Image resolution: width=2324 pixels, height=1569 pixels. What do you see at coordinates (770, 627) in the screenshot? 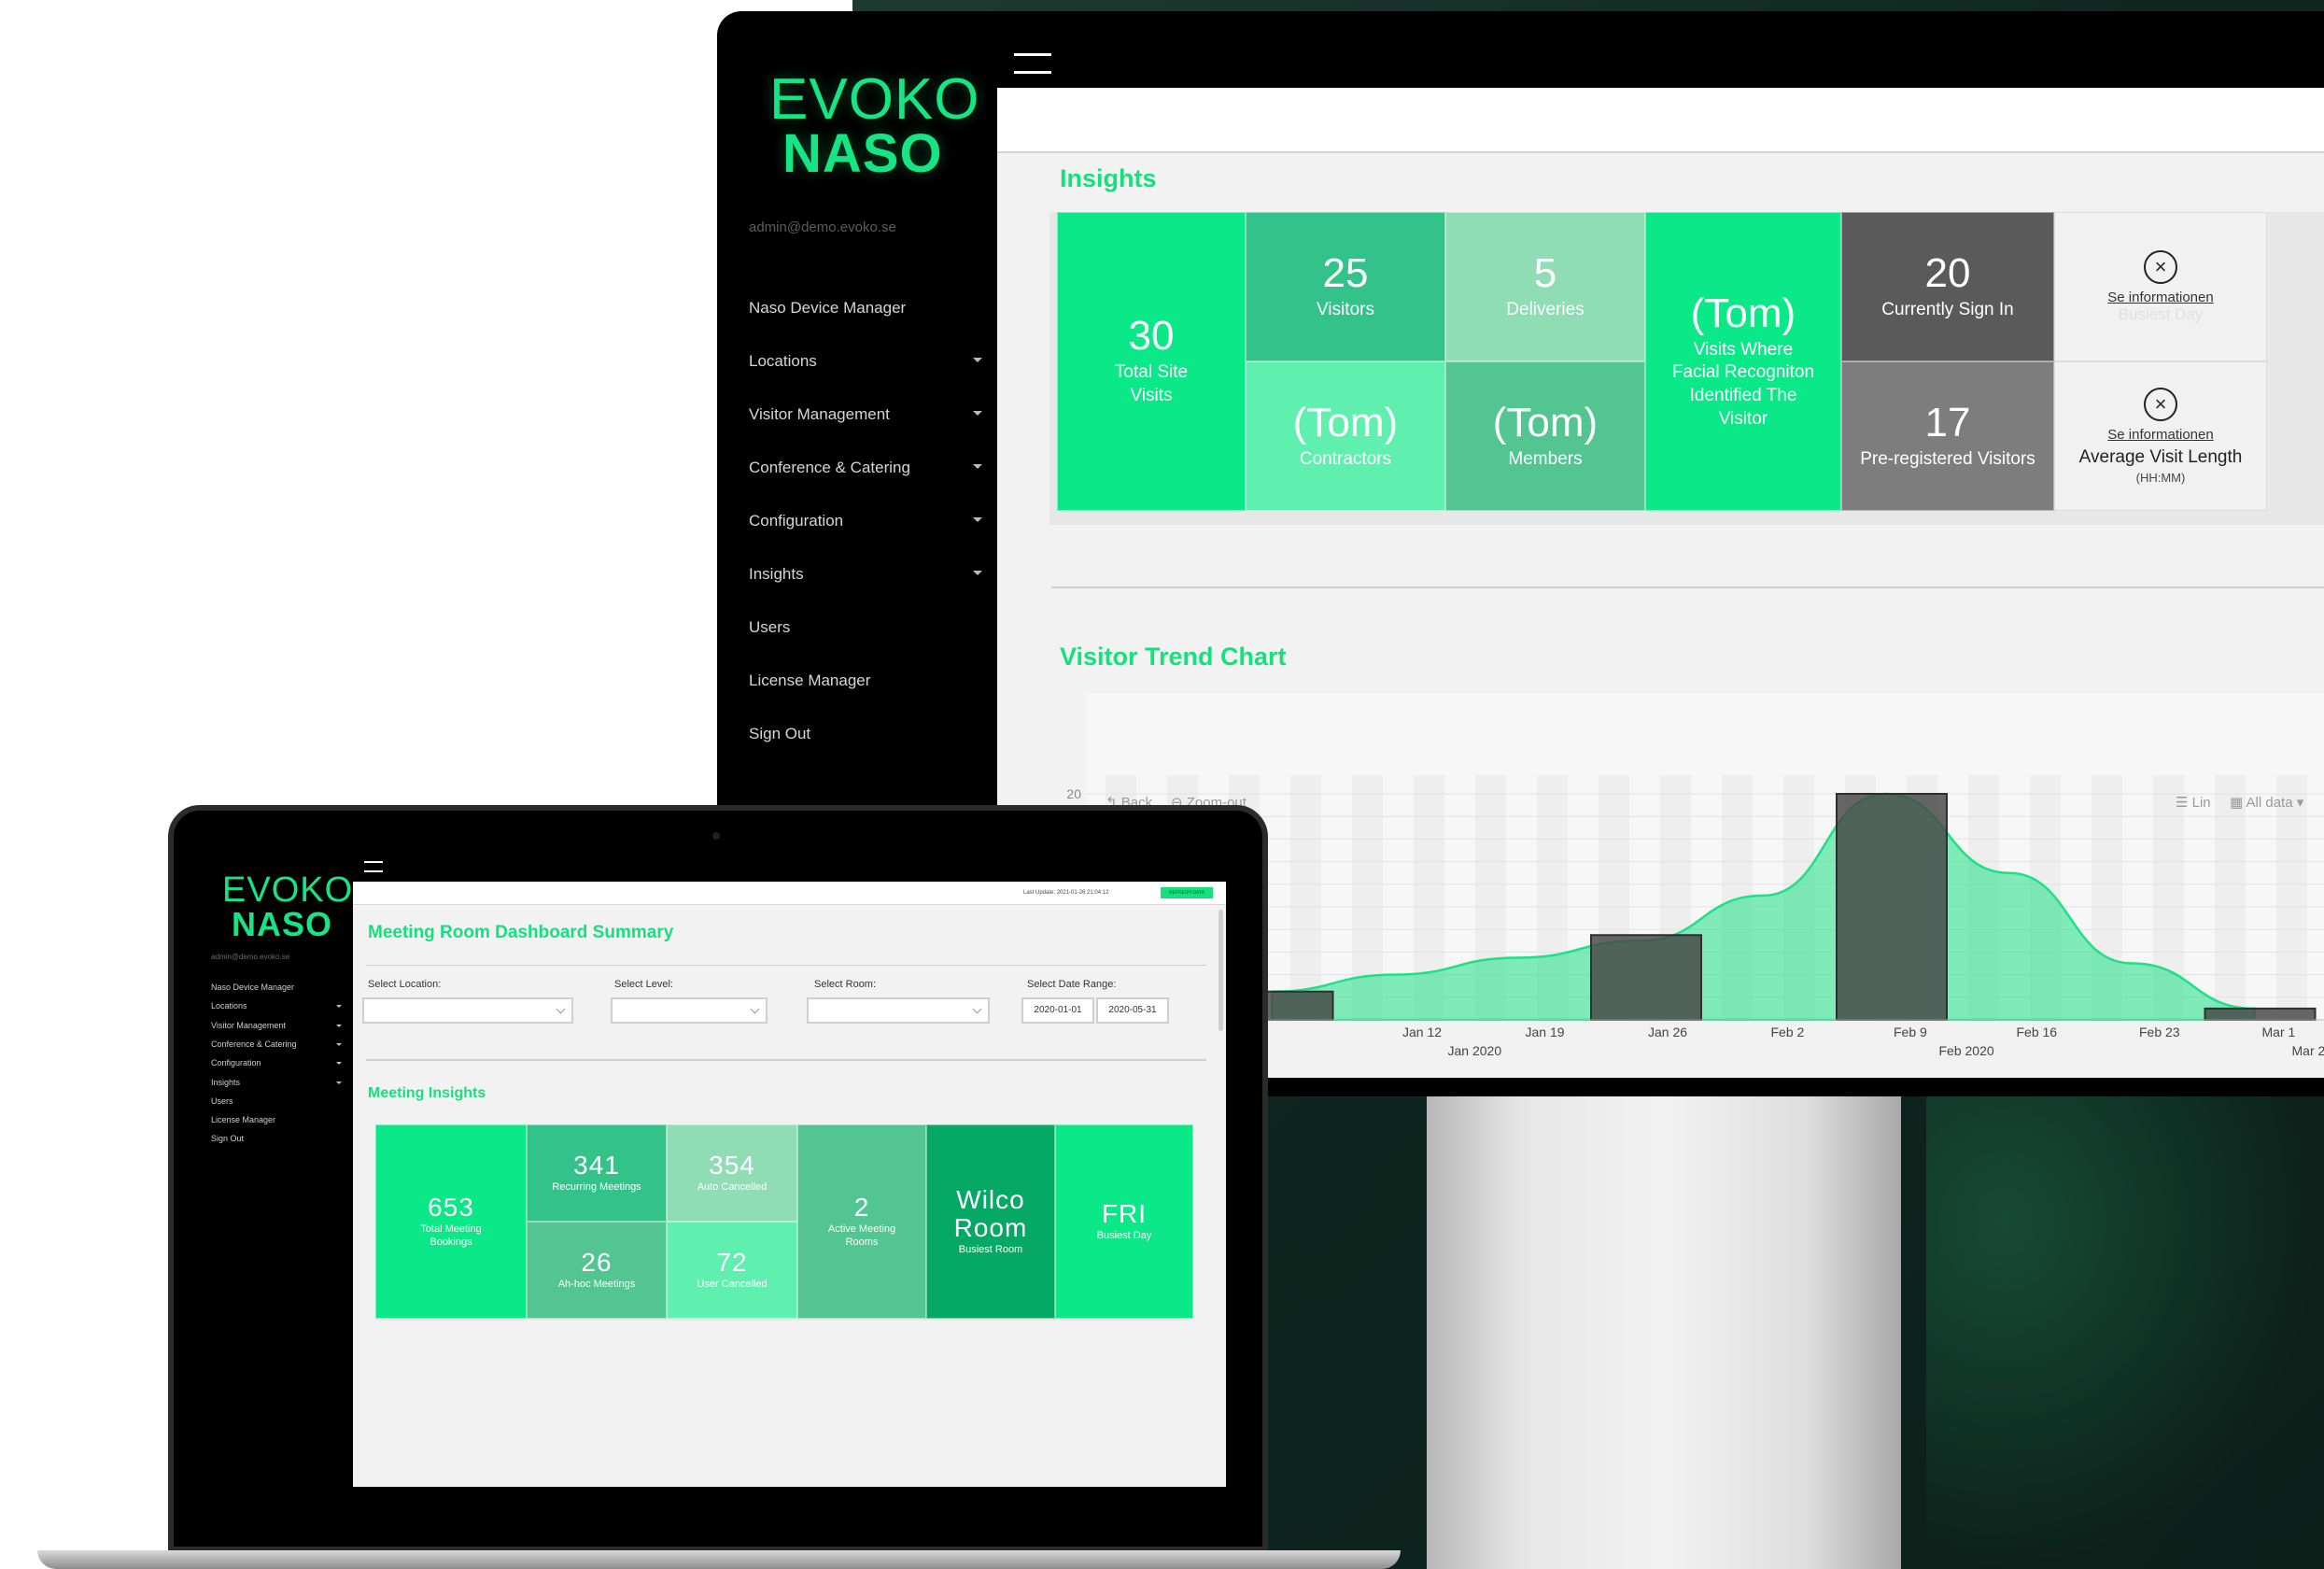
I see `nav-item-label: Users` at bounding box center [770, 627].